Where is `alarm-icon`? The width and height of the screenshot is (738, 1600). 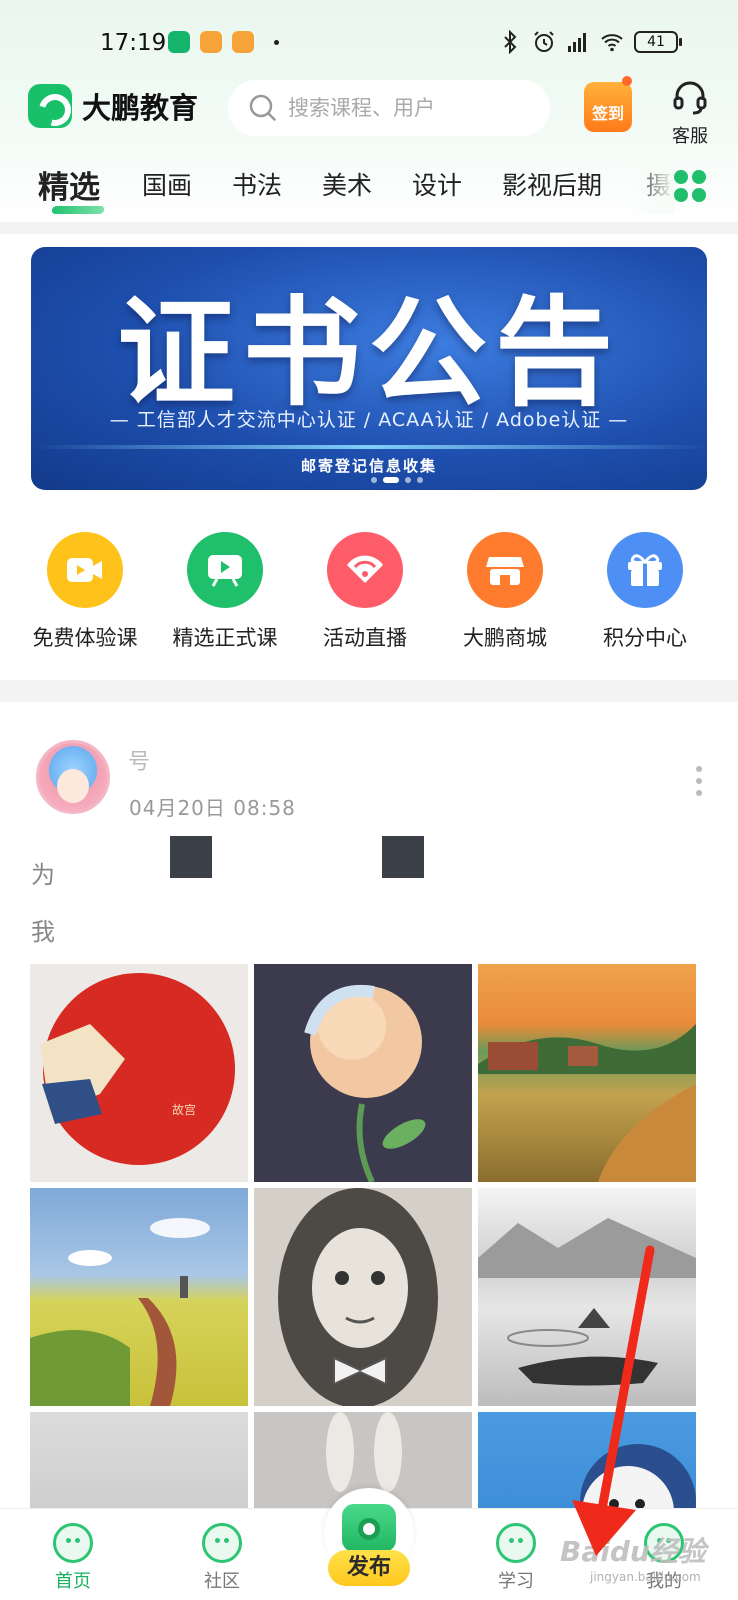
alarm-icon is located at coordinates (544, 41).